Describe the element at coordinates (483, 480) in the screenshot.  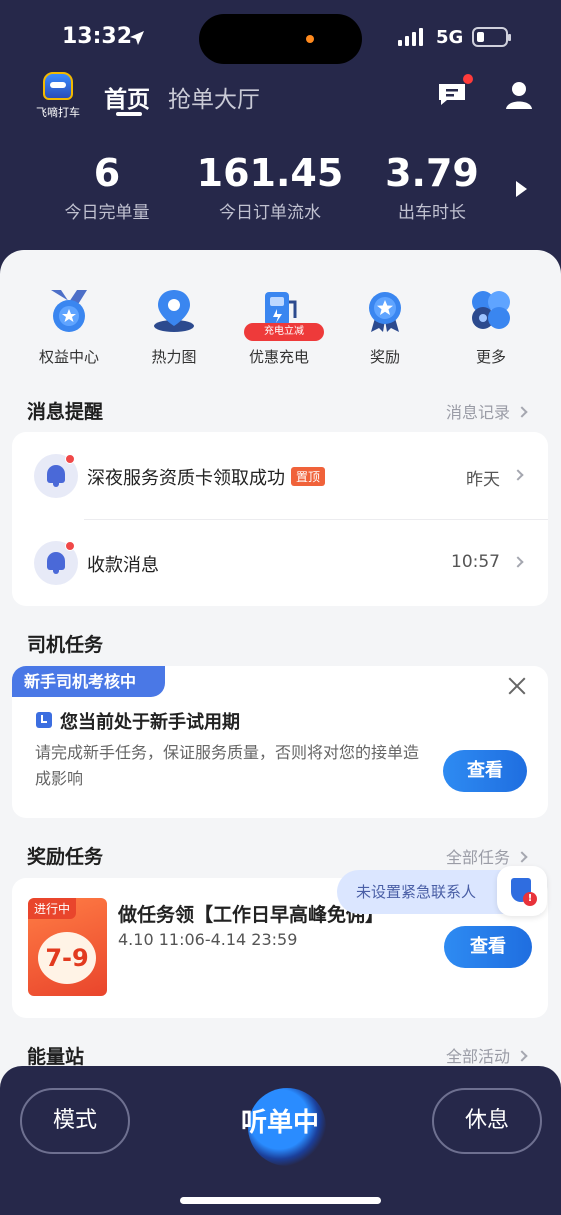
I see `message-time: 昨天` at that location.